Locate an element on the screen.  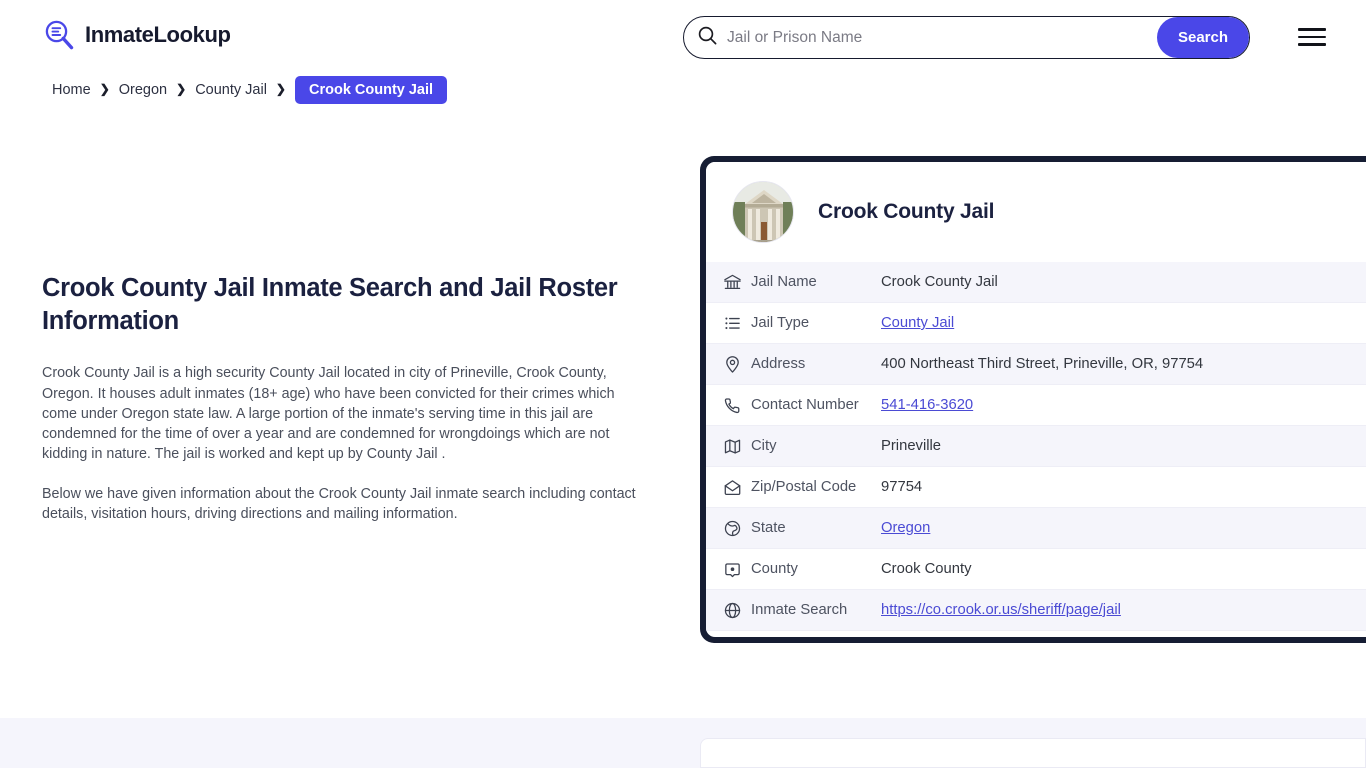
table-row: City Prineville is located at coordinates (1036, 446).